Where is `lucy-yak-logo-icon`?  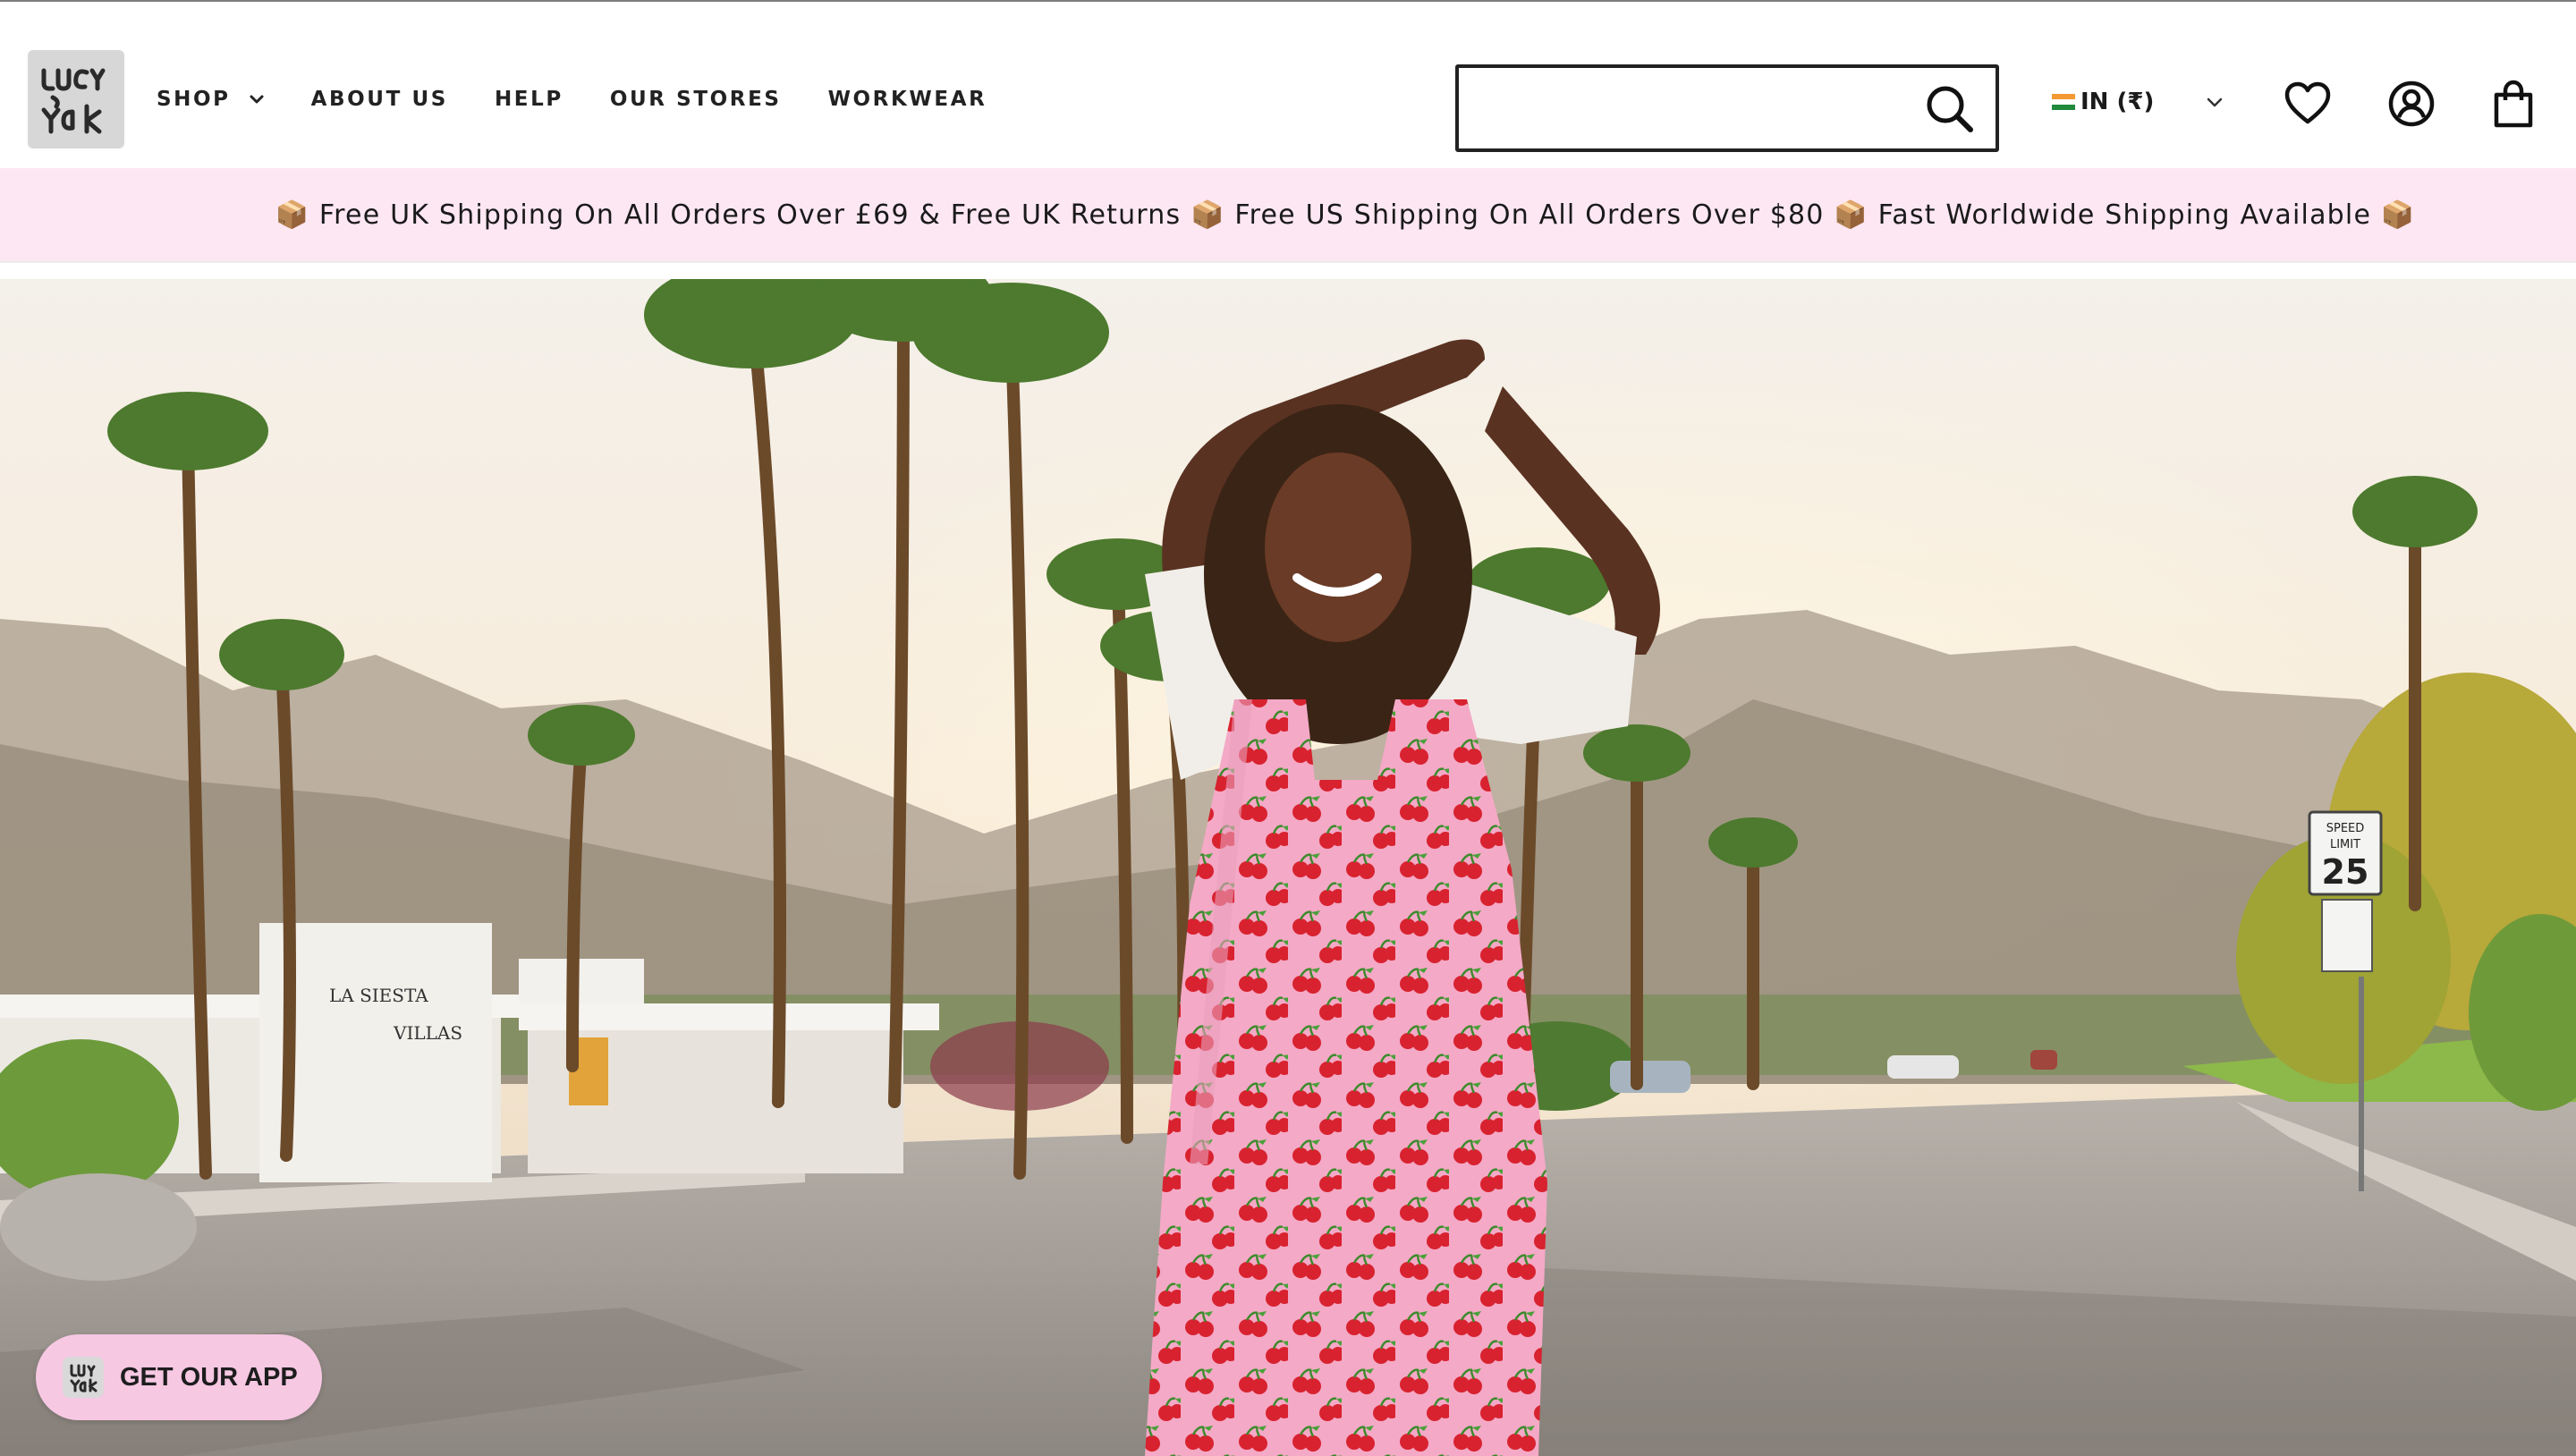 lucy-yak-logo-icon is located at coordinates (73, 101).